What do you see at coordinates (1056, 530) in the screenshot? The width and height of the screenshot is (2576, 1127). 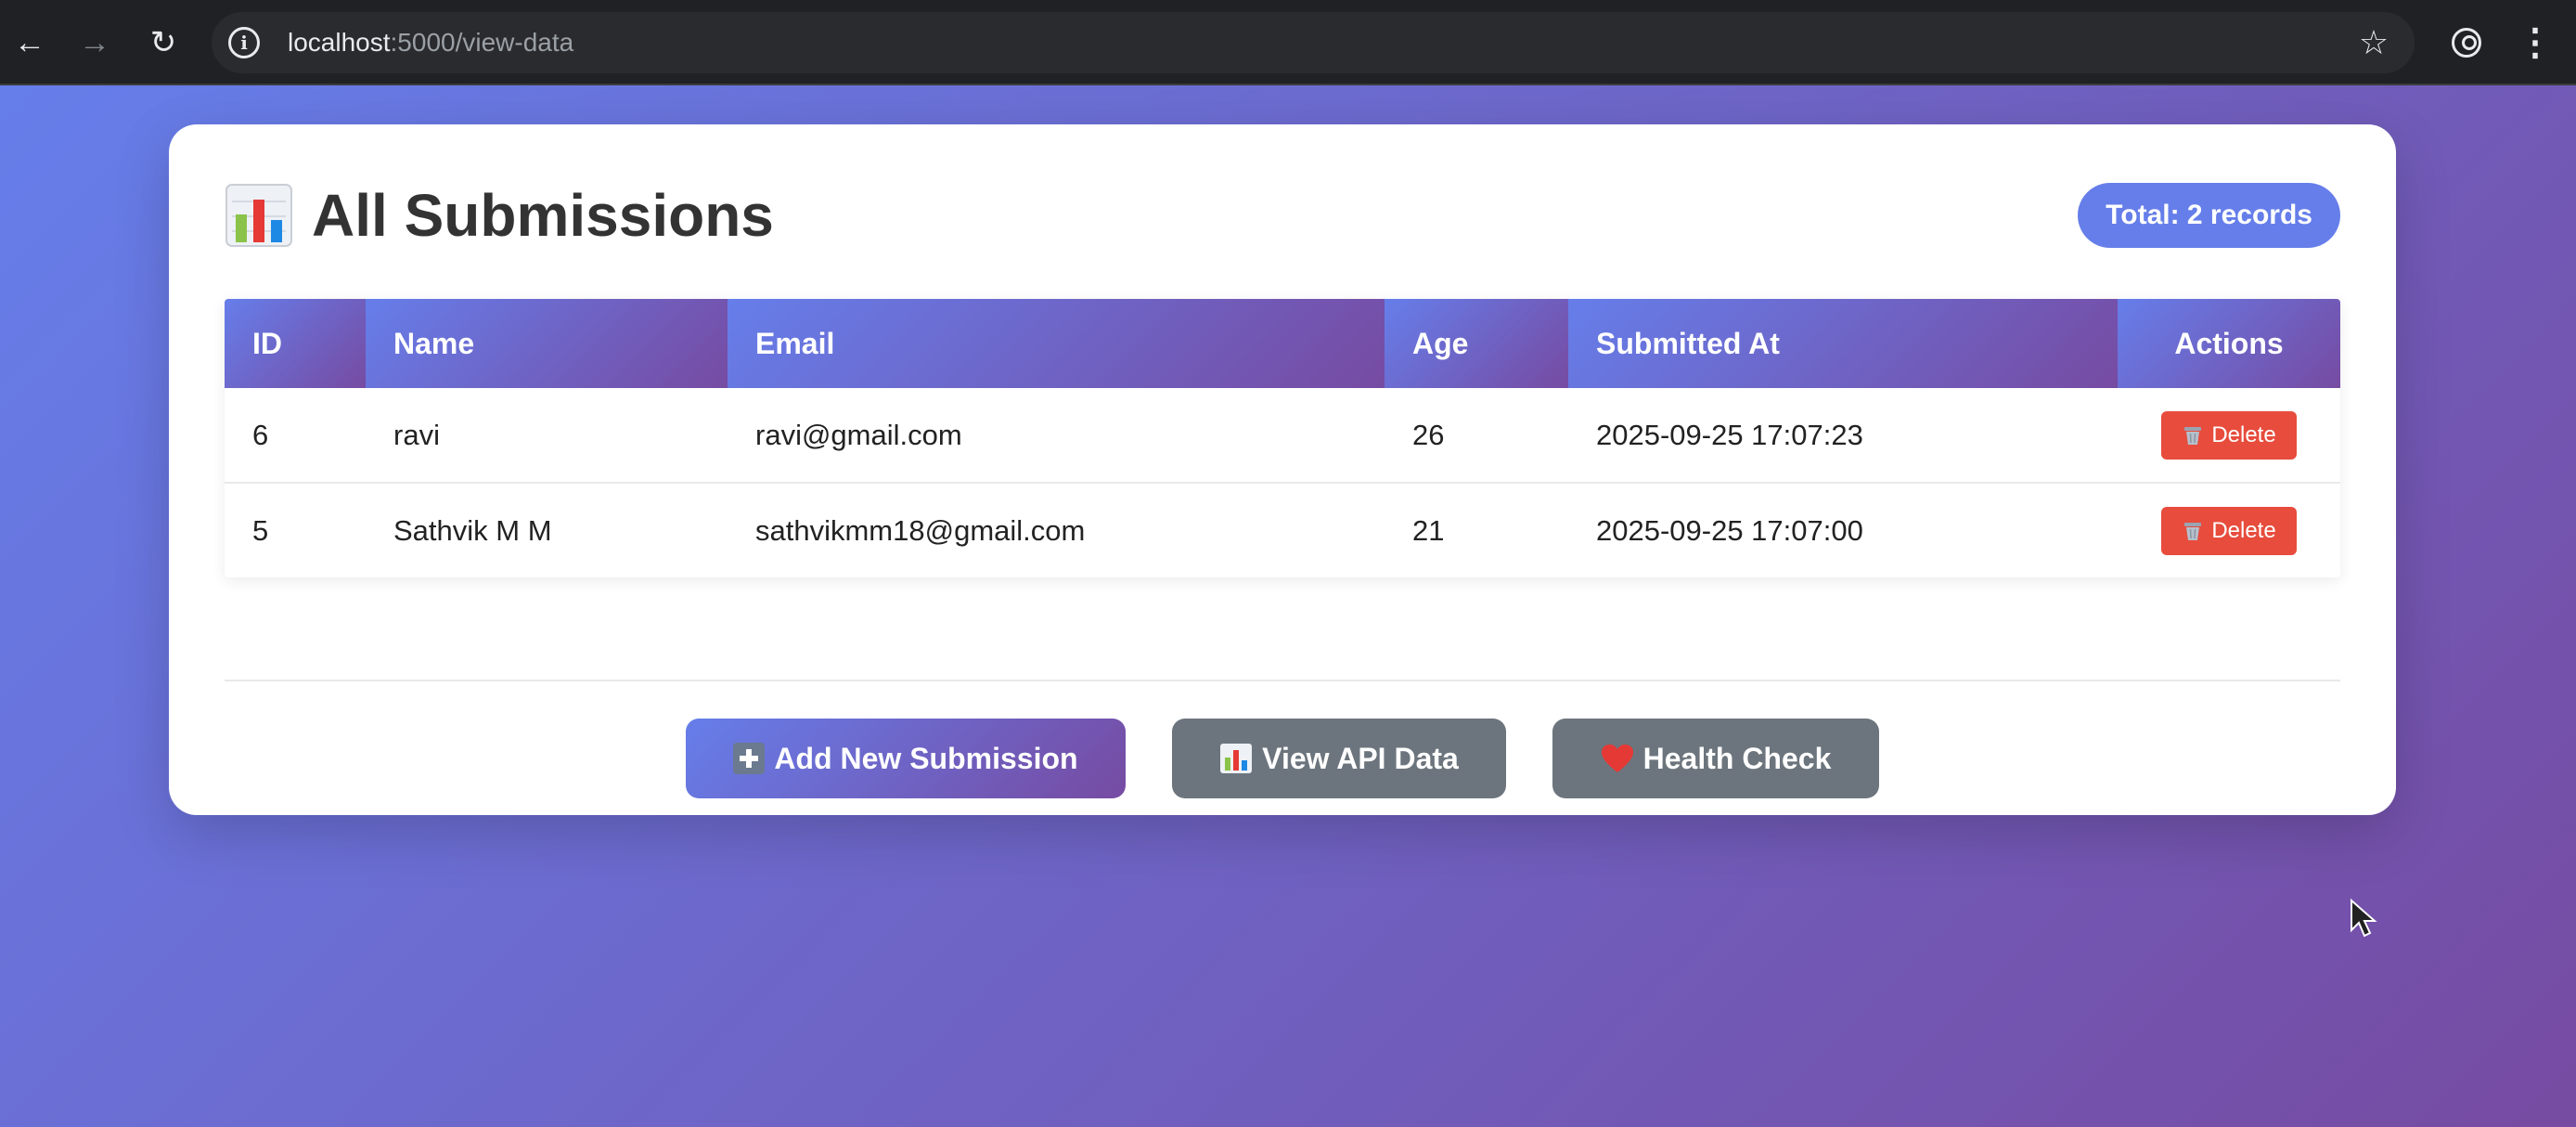 I see `cell-email: sathvikmm18@gmail.com` at bounding box center [1056, 530].